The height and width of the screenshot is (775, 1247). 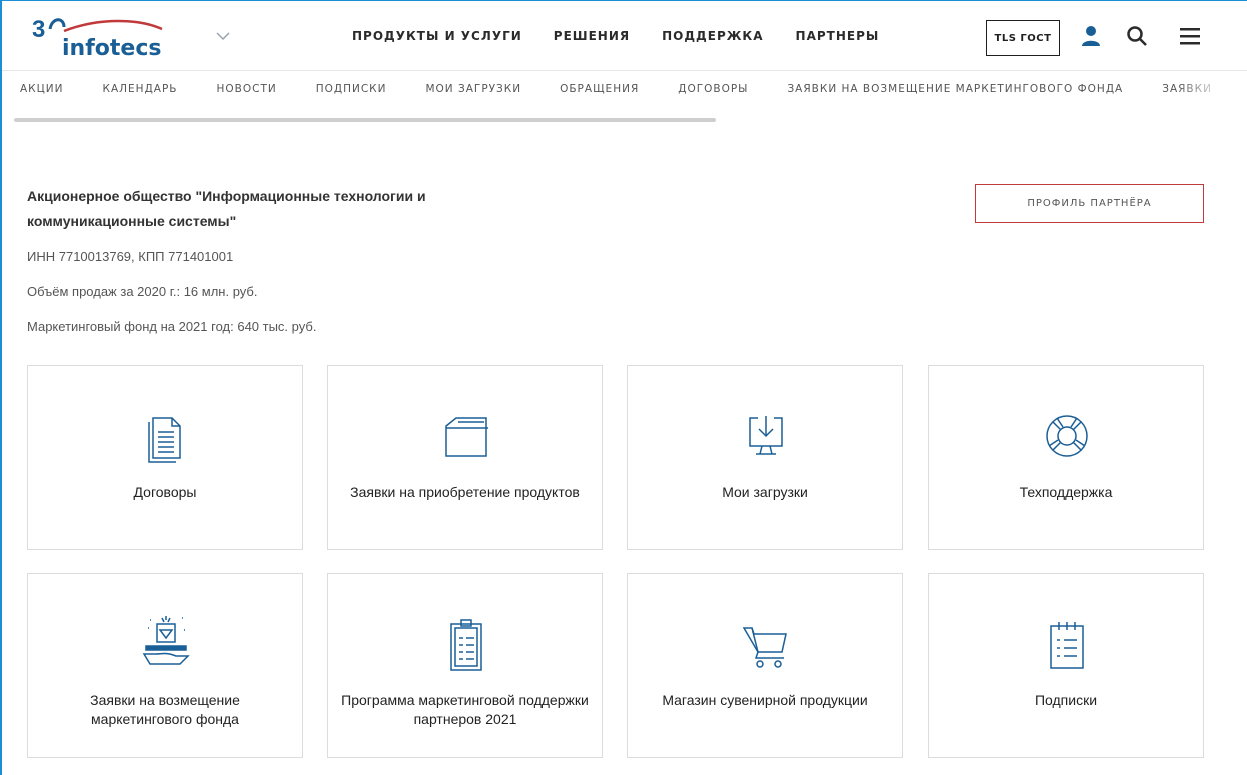 What do you see at coordinates (437, 36) in the screenshot?
I see `nav-products: ПРОДУКТЫ И УСЛУГИ` at bounding box center [437, 36].